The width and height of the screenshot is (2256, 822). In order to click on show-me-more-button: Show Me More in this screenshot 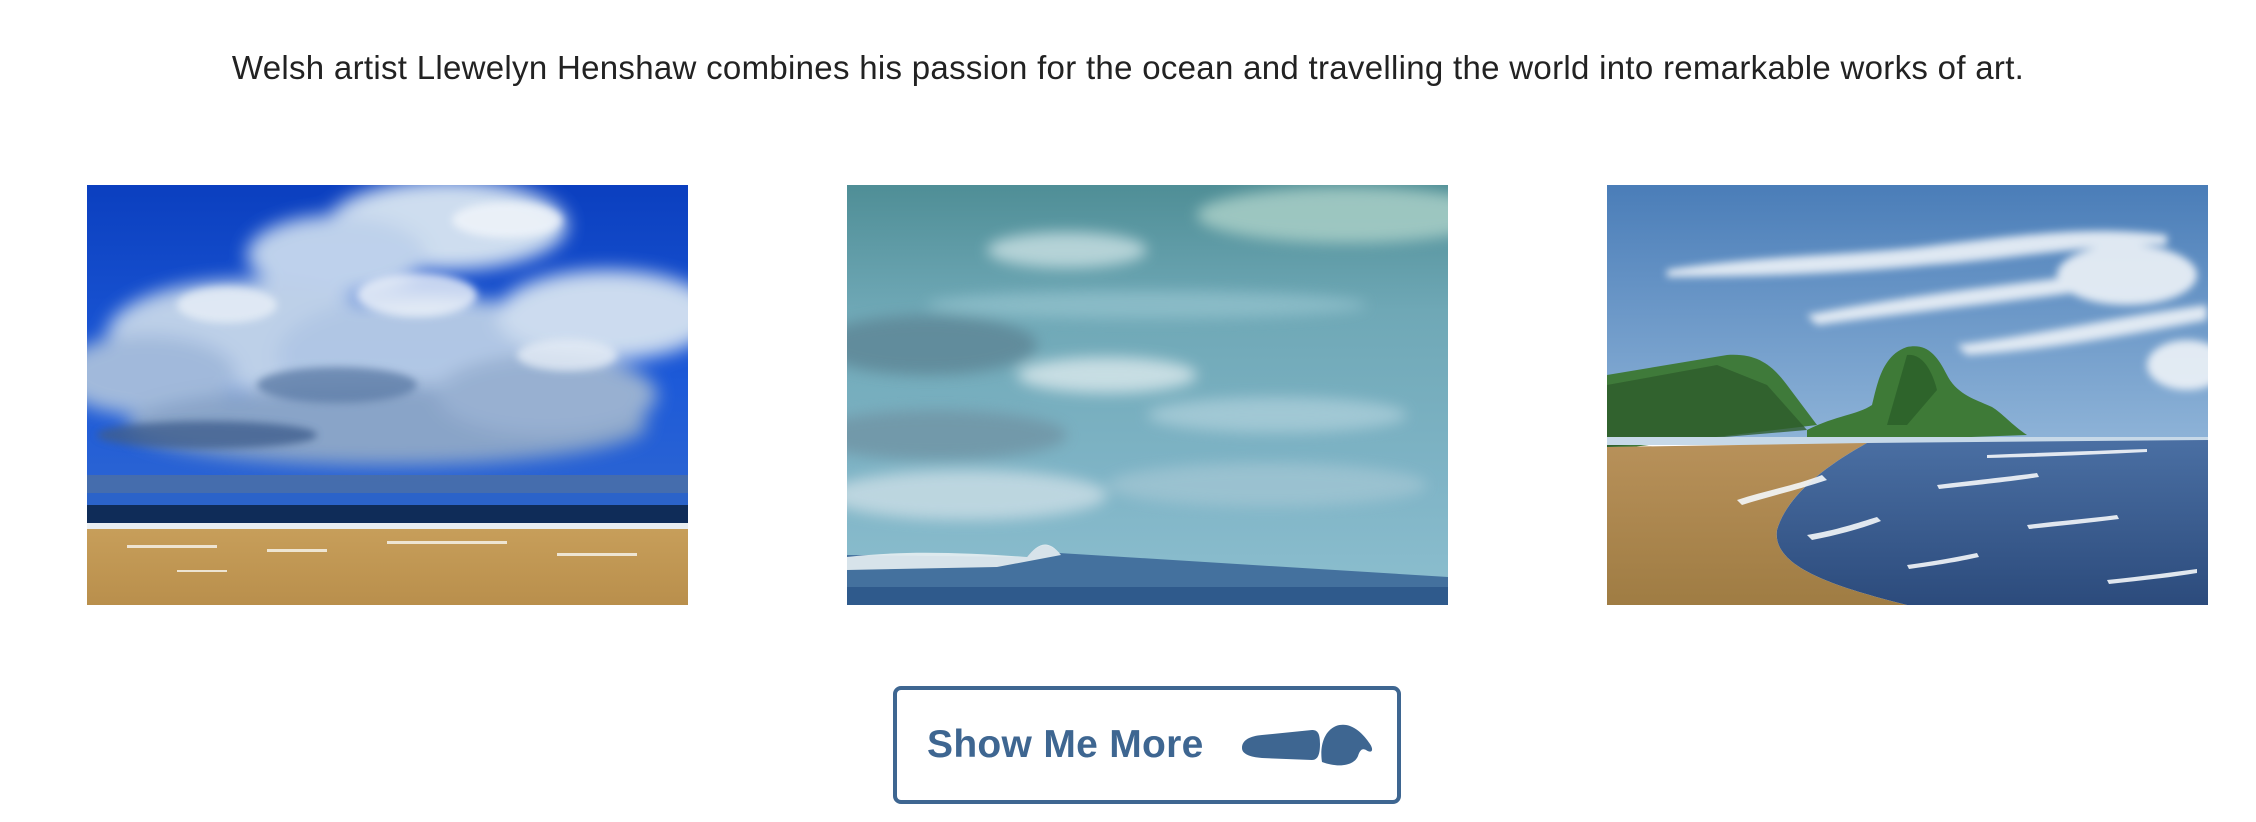, I will do `click(1147, 745)`.